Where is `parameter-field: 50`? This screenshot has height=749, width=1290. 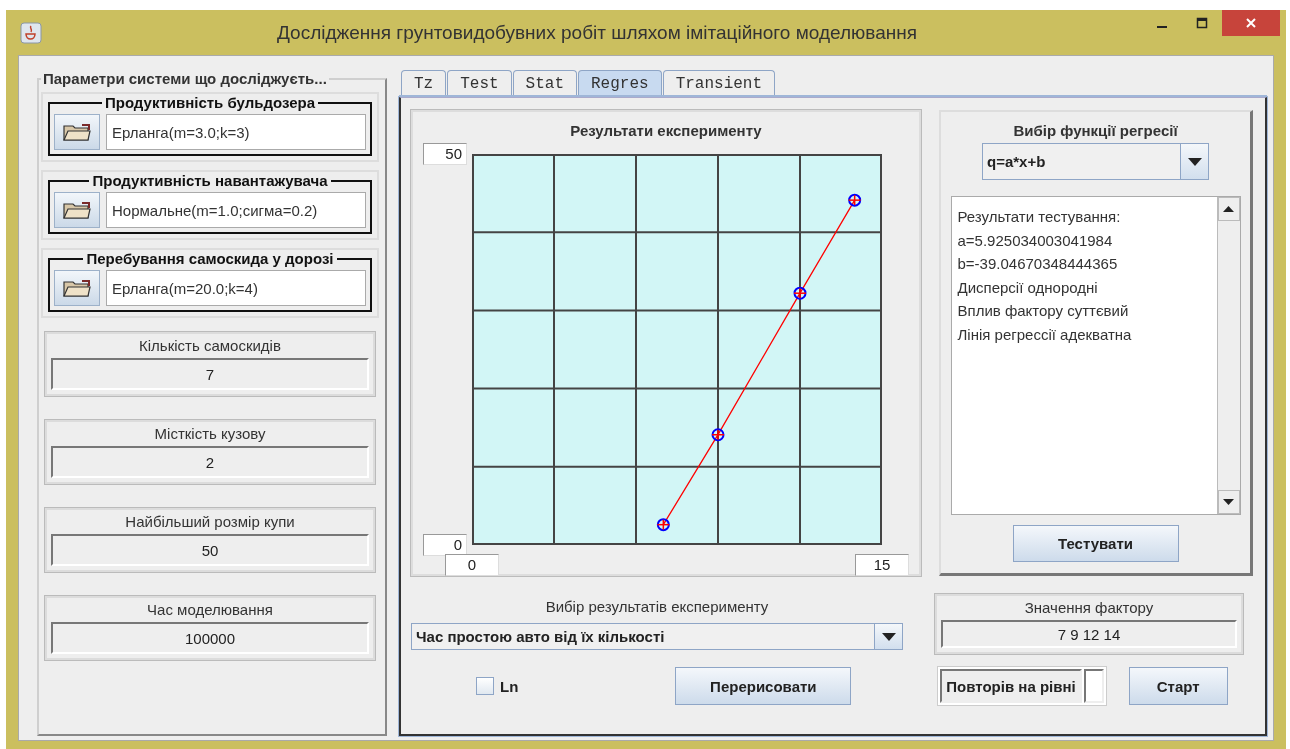 parameter-field: 50 is located at coordinates (210, 550).